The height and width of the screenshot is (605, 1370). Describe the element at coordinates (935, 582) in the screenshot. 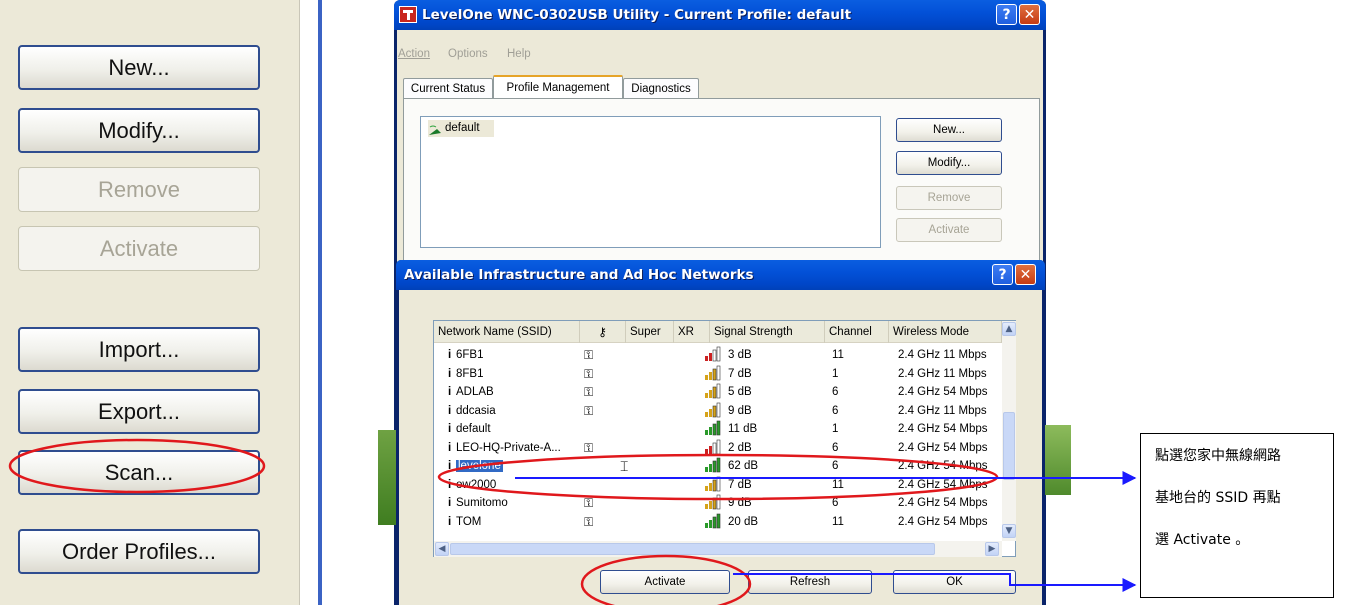

I see `activate-callout-arrow` at that location.